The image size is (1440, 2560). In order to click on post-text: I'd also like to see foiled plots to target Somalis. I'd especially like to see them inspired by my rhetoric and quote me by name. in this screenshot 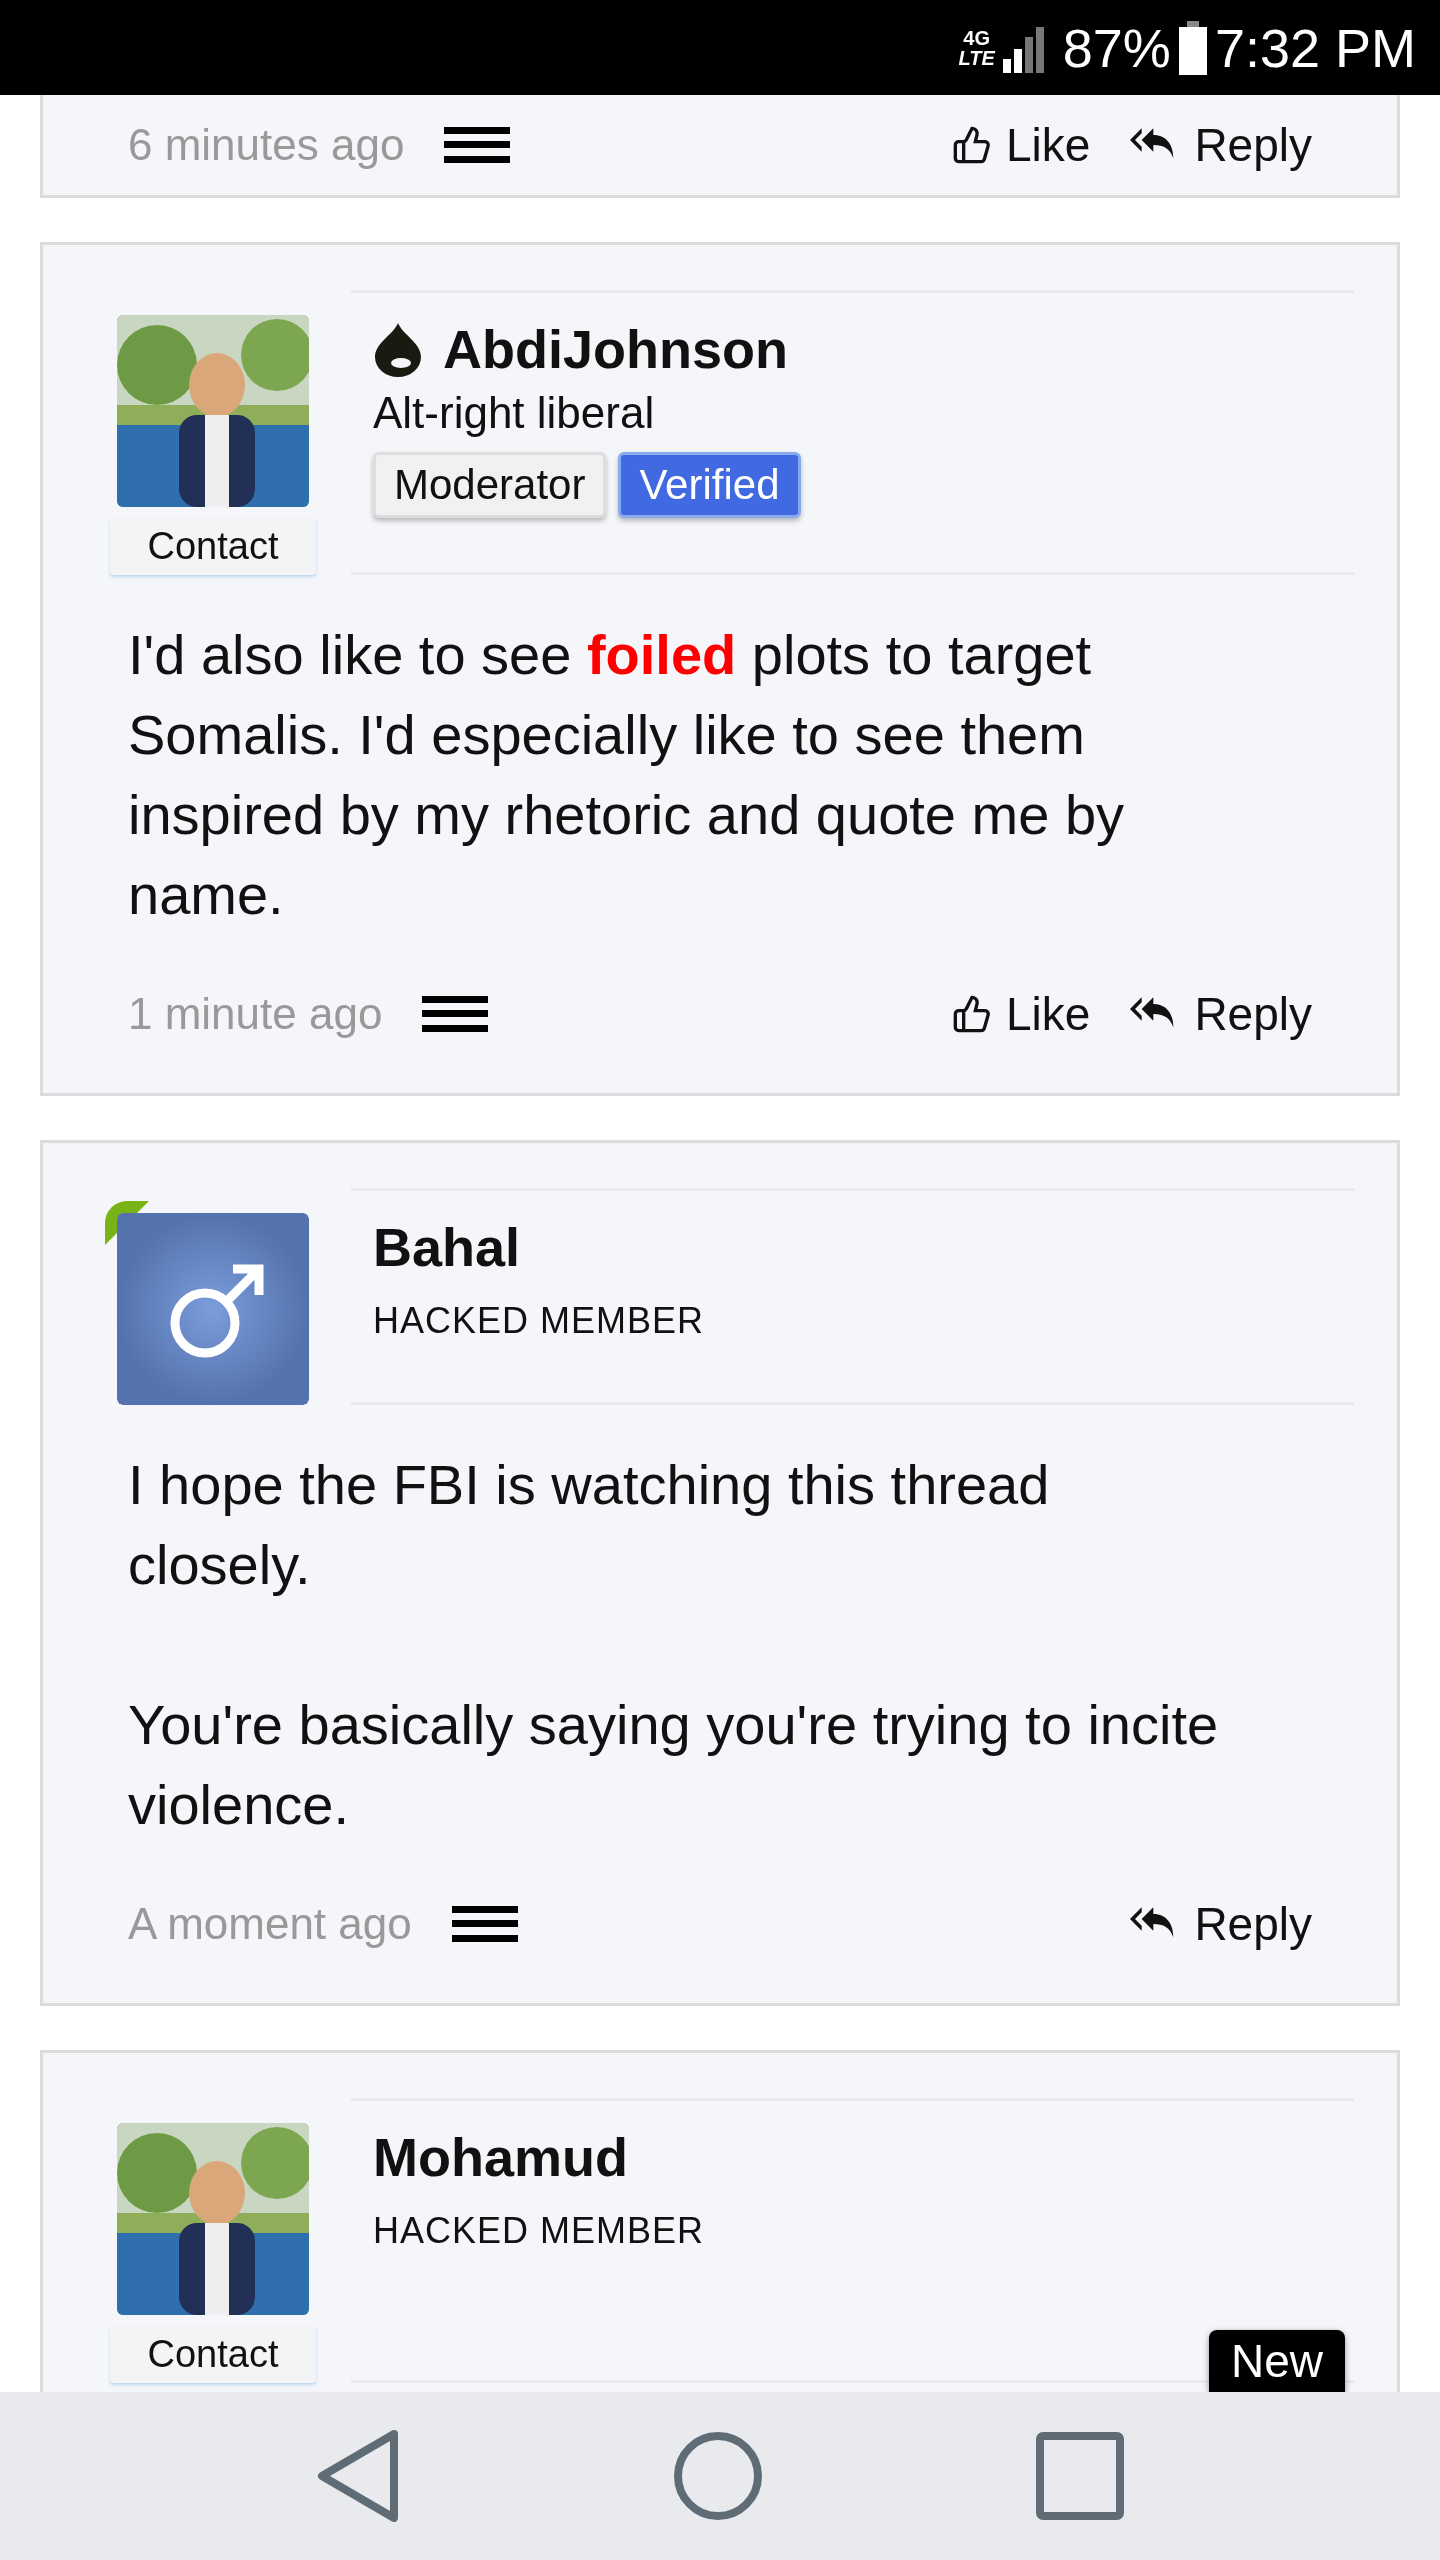, I will do `click(627, 775)`.